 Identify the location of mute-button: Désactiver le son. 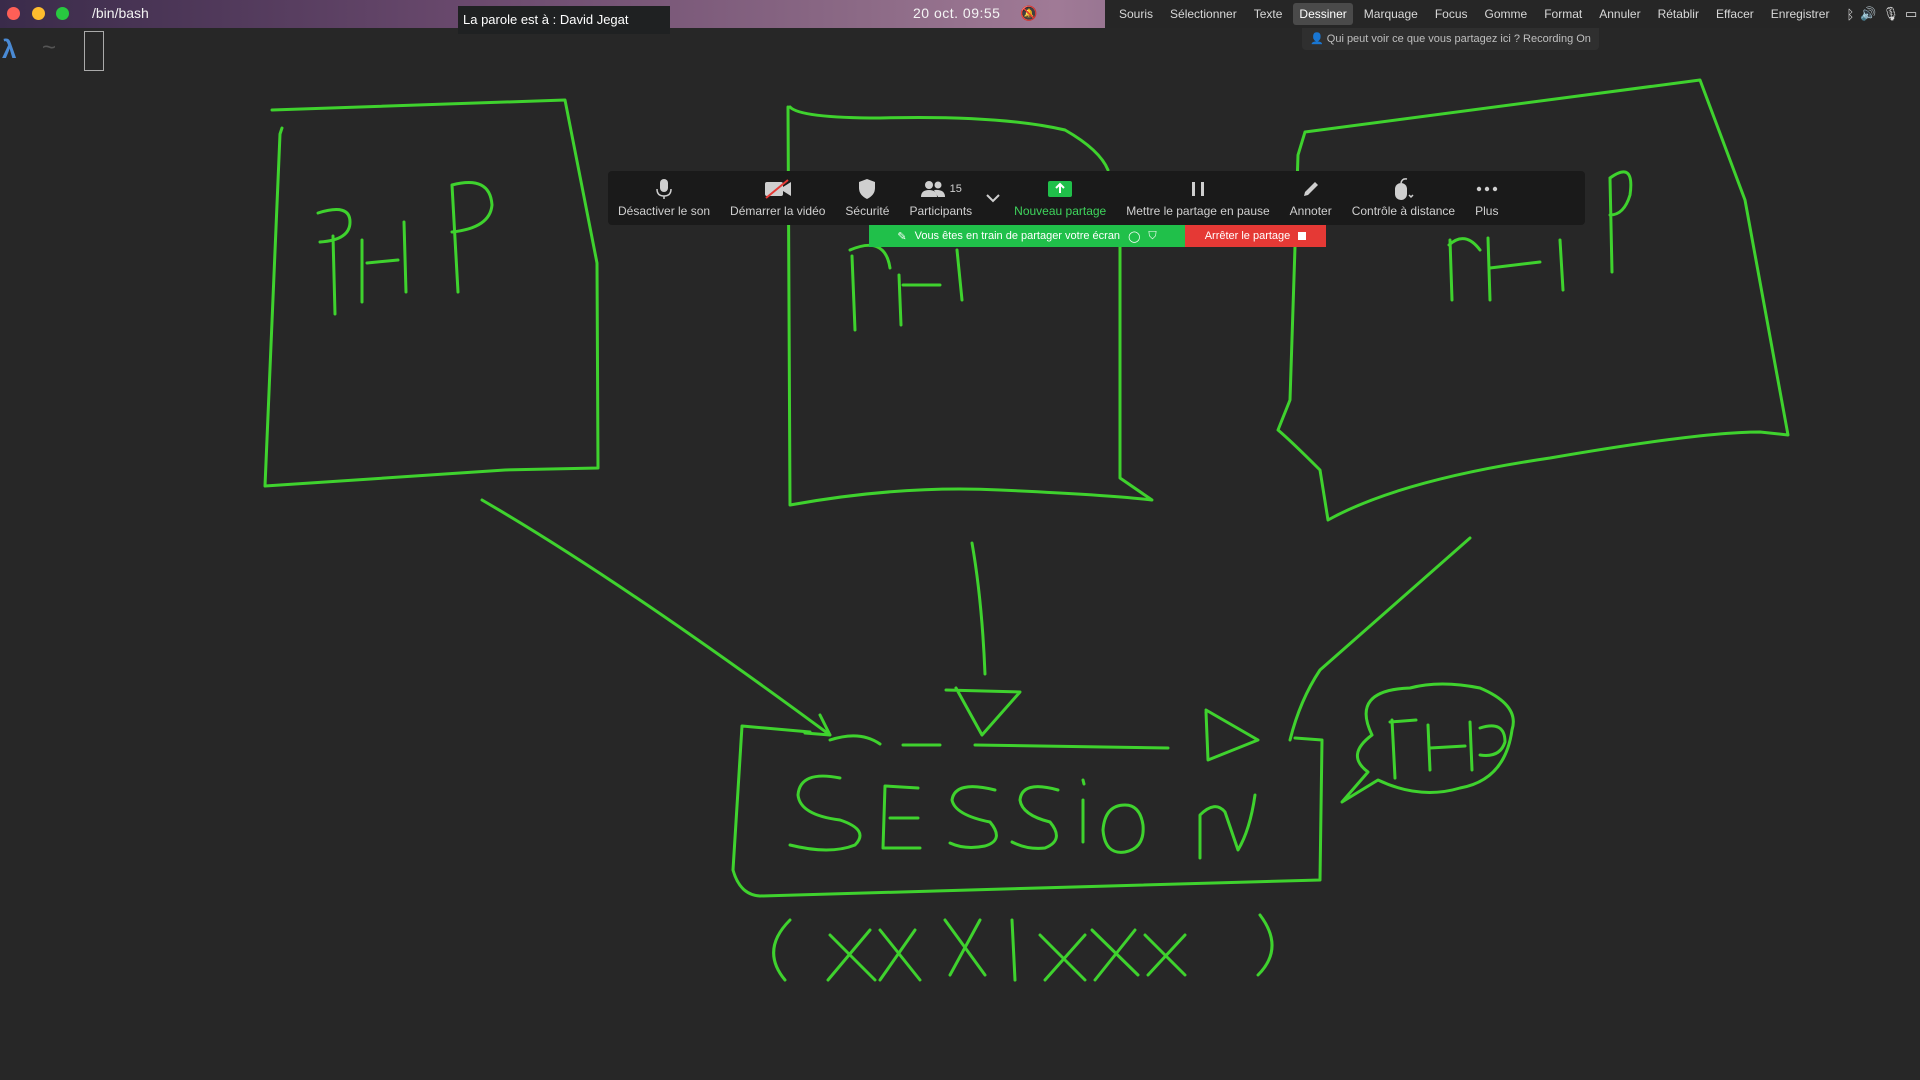
(664, 198).